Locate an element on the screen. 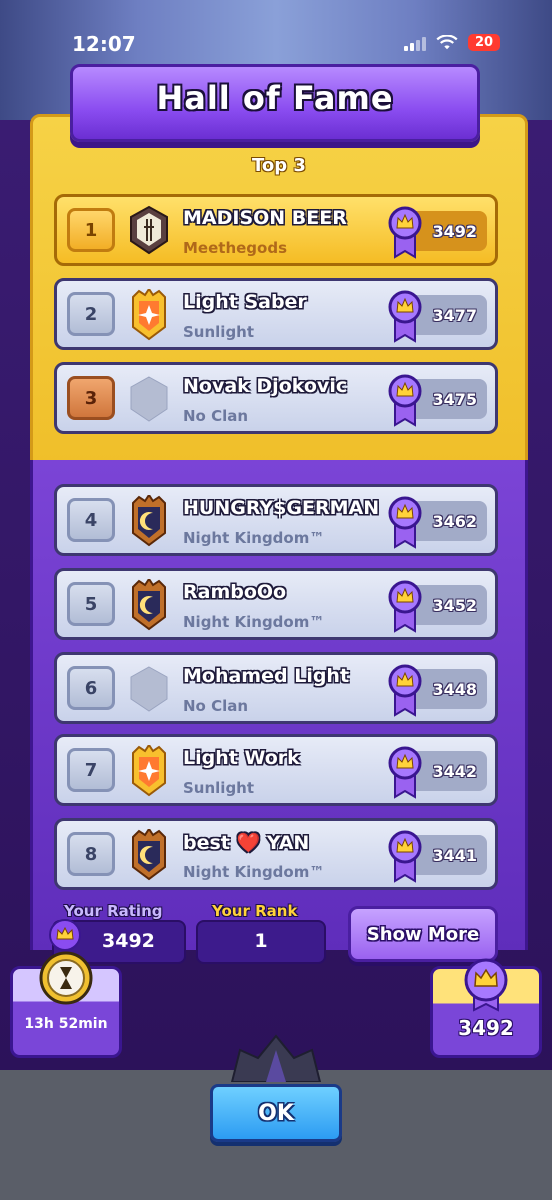  crown-icon is located at coordinates (65, 935).